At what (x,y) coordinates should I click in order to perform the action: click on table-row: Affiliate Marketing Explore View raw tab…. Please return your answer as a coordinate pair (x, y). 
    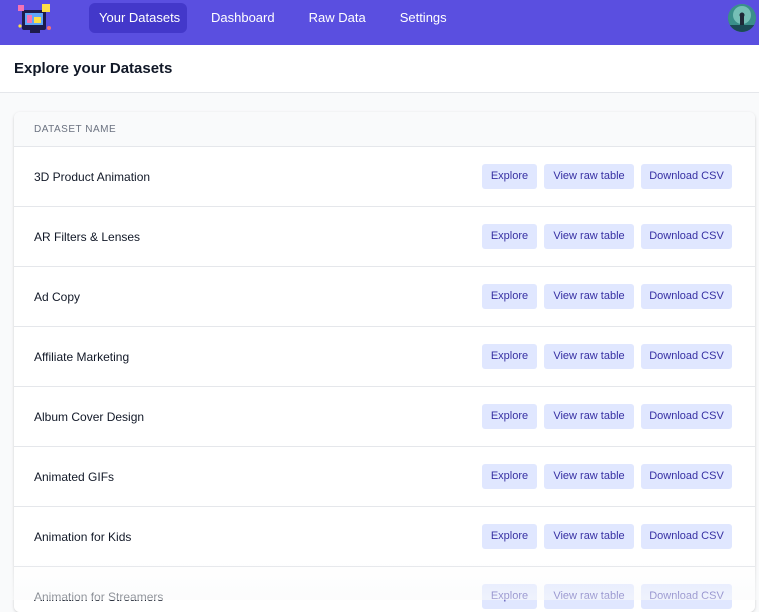
    Looking at the image, I should click on (384, 357).